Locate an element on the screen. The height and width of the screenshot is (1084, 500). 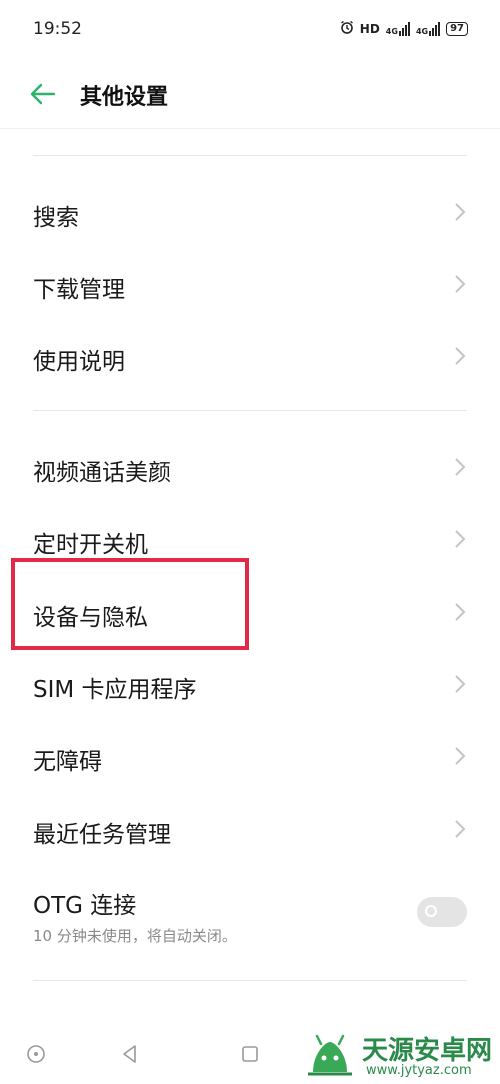
watermark-title: 天源安卓网 is located at coordinates (427, 1051).